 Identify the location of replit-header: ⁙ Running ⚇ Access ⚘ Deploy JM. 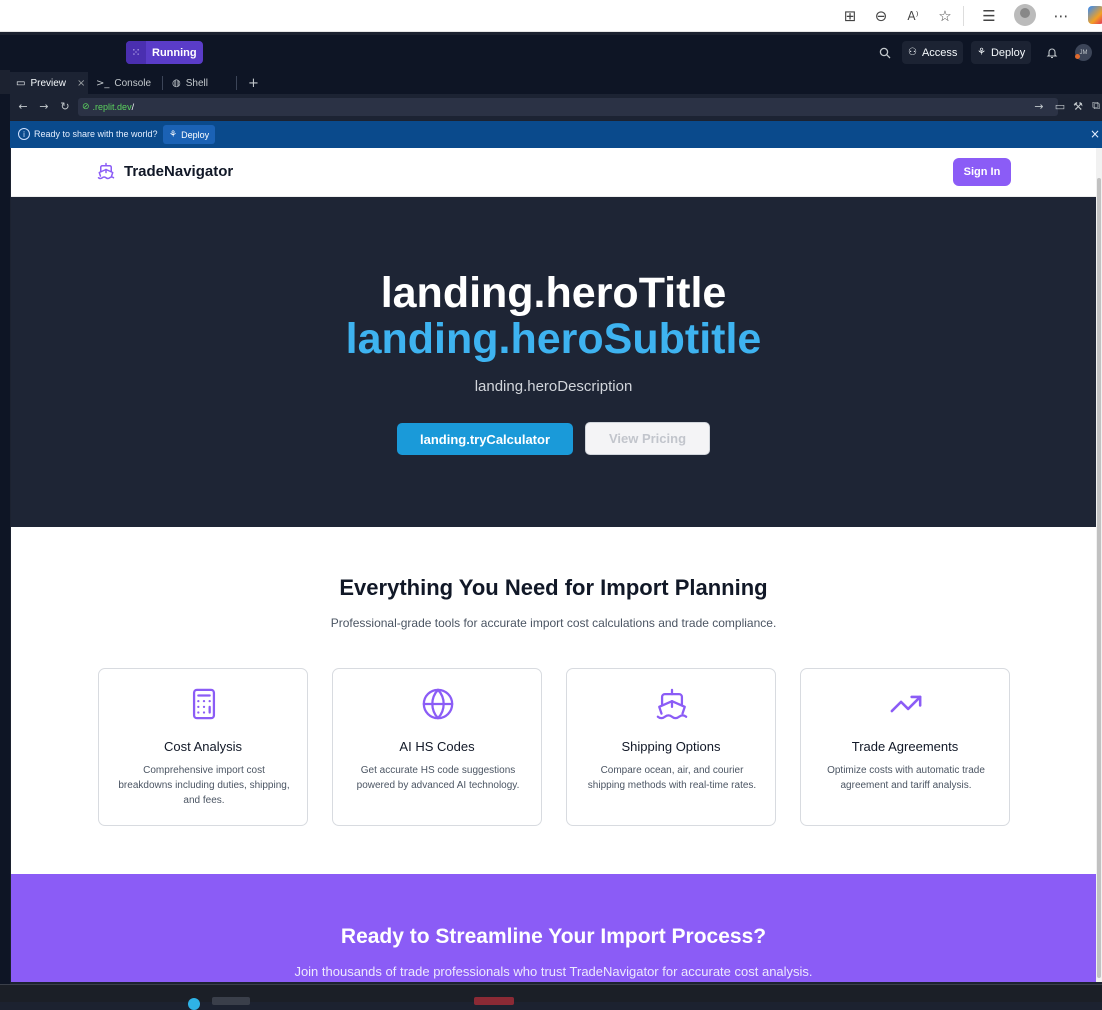
(551, 52).